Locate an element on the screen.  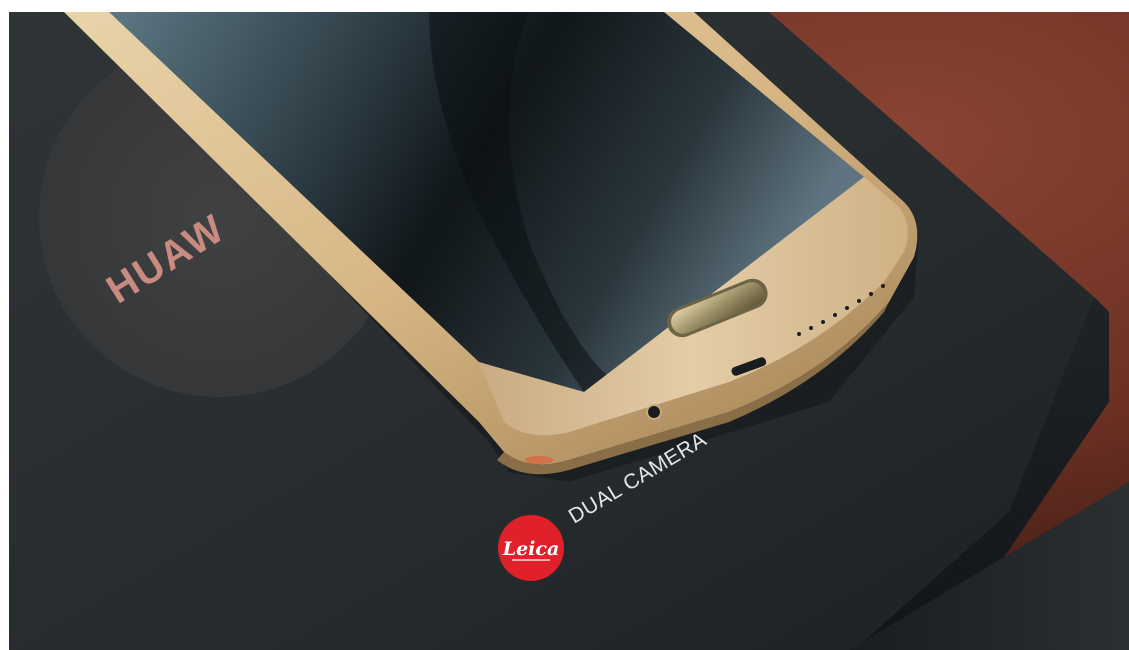
leica-logo-text: Leica is located at coordinates (531, 549).